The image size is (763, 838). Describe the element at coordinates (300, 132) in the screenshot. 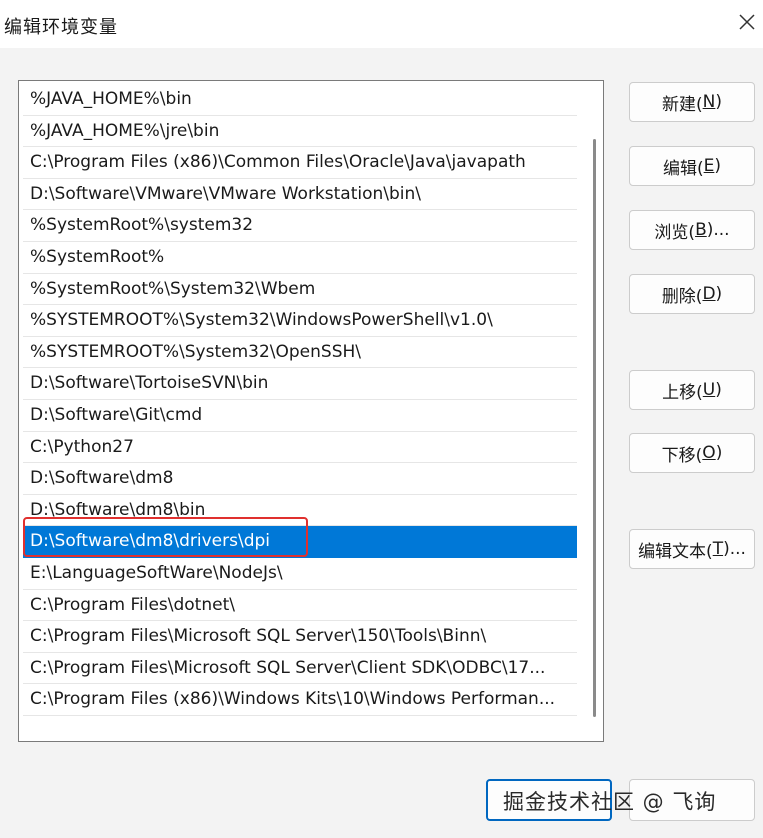

I see `list-item: %JAVA_HOME%\jre\bin` at that location.